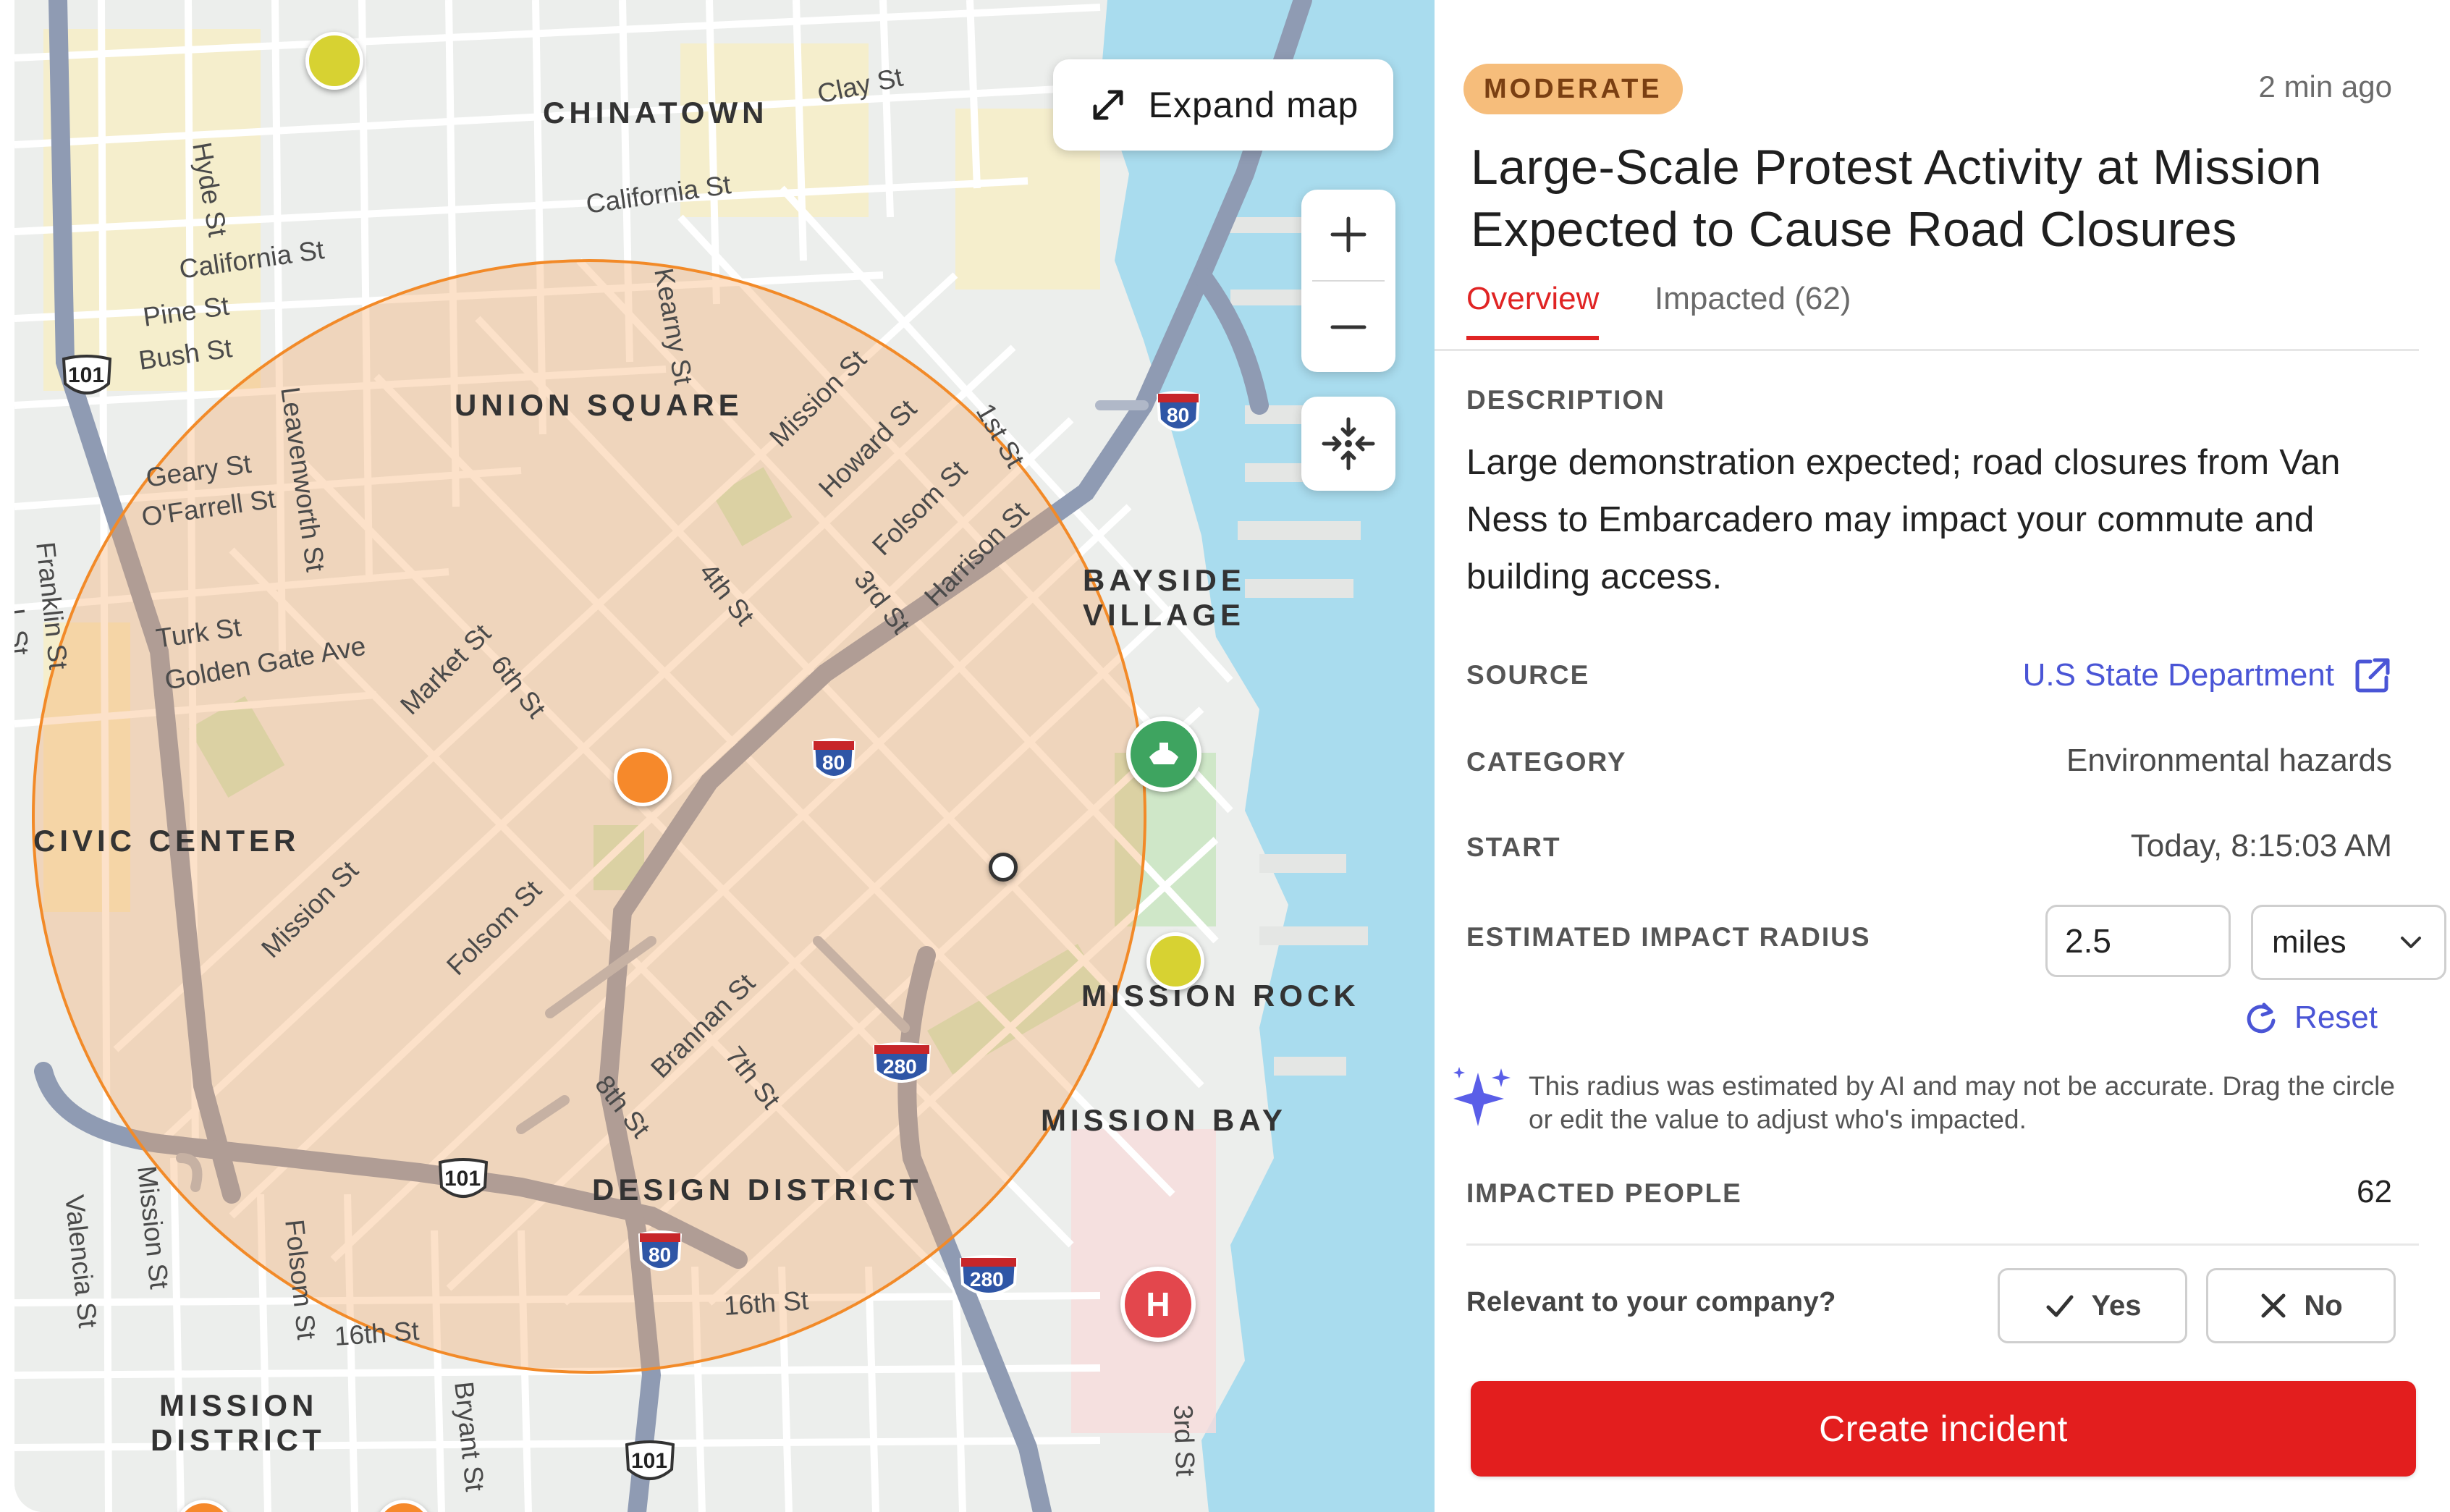 This screenshot has width=2450, height=1512. Describe the element at coordinates (1163, 754) in the screenshot. I see `park-marker-icon` at that location.